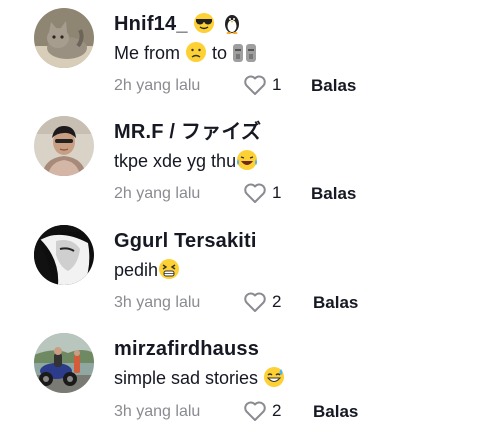  I want to click on cat-avatar-image, so click(64, 38).